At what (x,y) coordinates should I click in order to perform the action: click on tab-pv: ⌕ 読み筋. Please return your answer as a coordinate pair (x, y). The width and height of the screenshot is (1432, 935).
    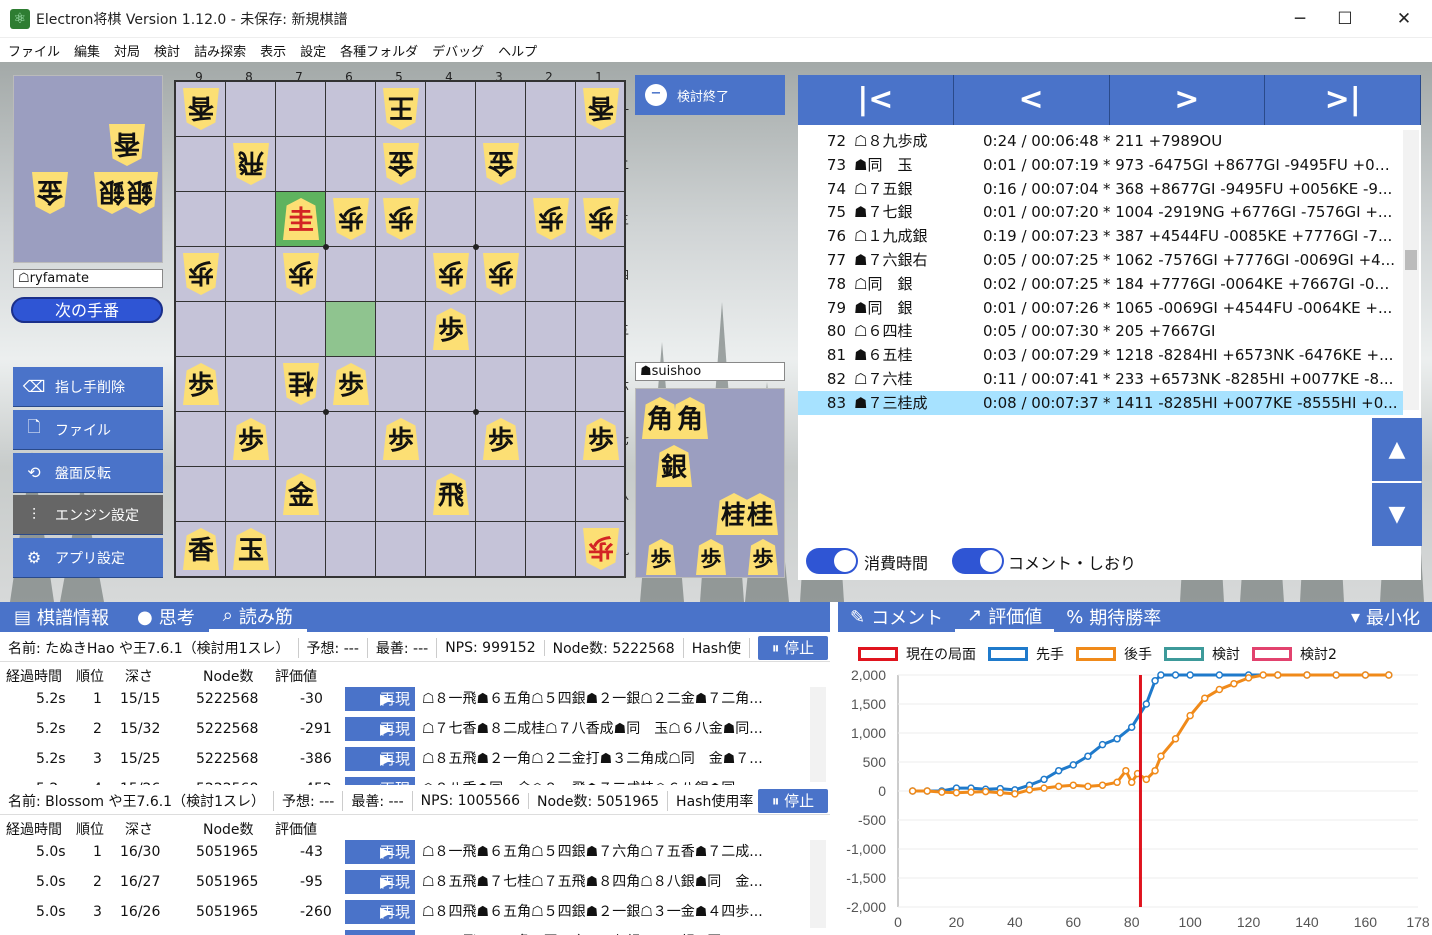
    Looking at the image, I should click on (257, 617).